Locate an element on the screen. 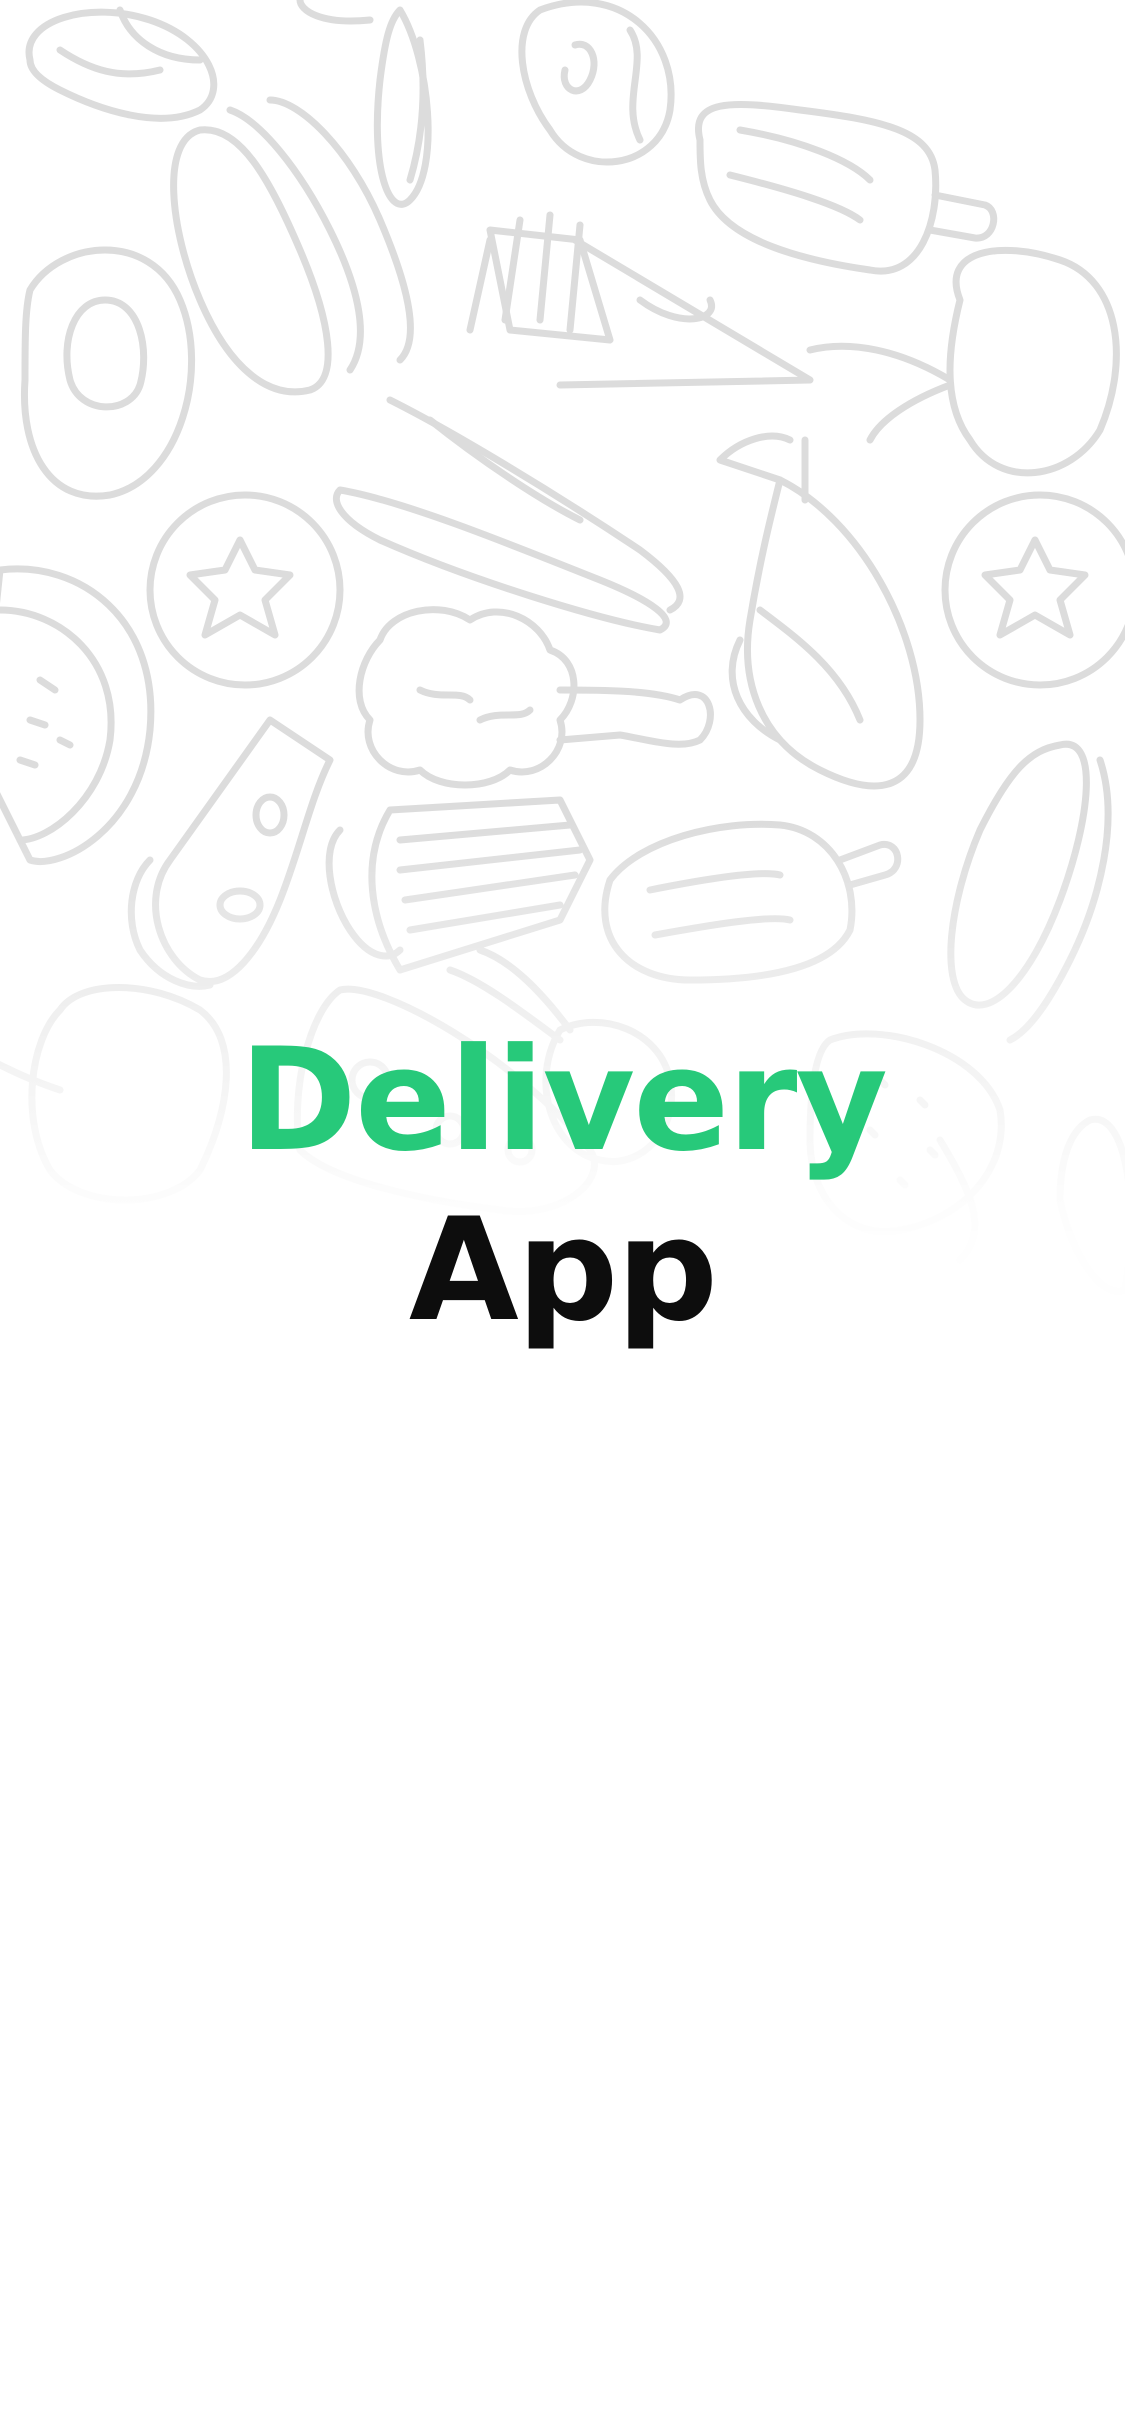 The width and height of the screenshot is (1125, 2436). watermelon-icon is located at coordinates (77, 715).